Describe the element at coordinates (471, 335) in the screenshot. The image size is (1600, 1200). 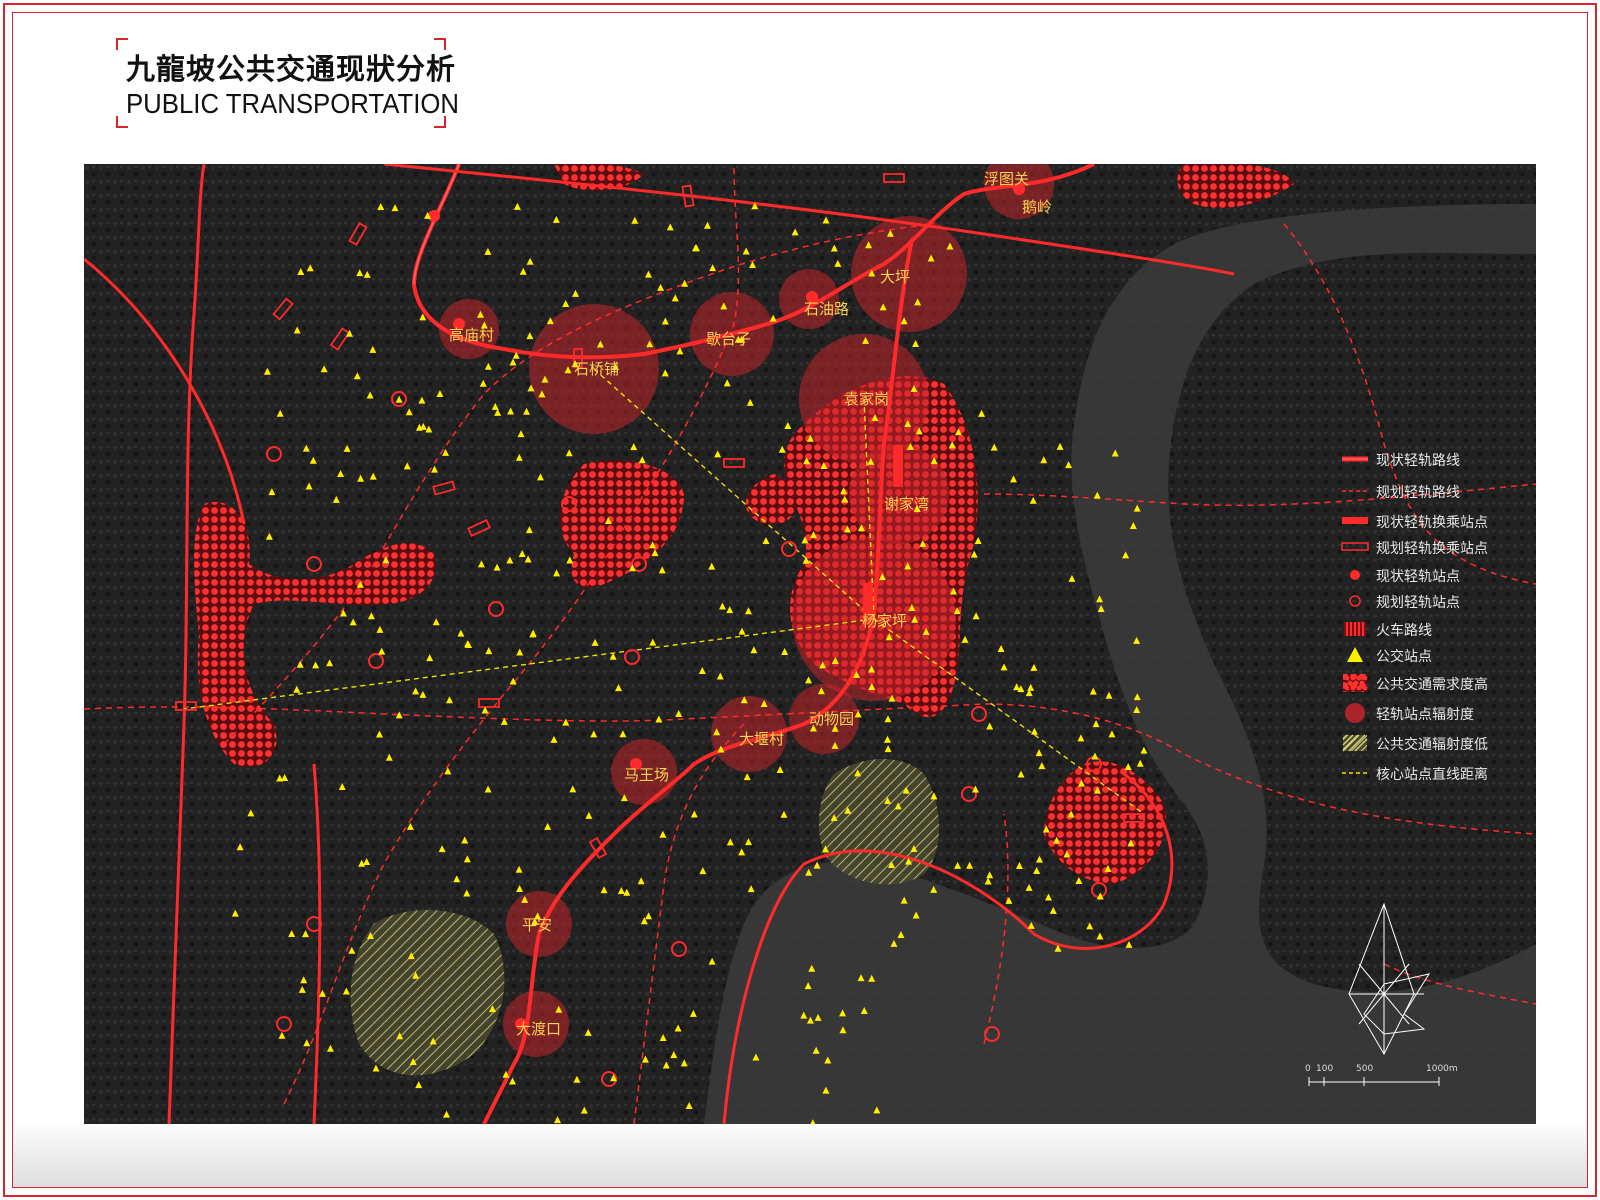
I see `station-label: 高庙村` at that location.